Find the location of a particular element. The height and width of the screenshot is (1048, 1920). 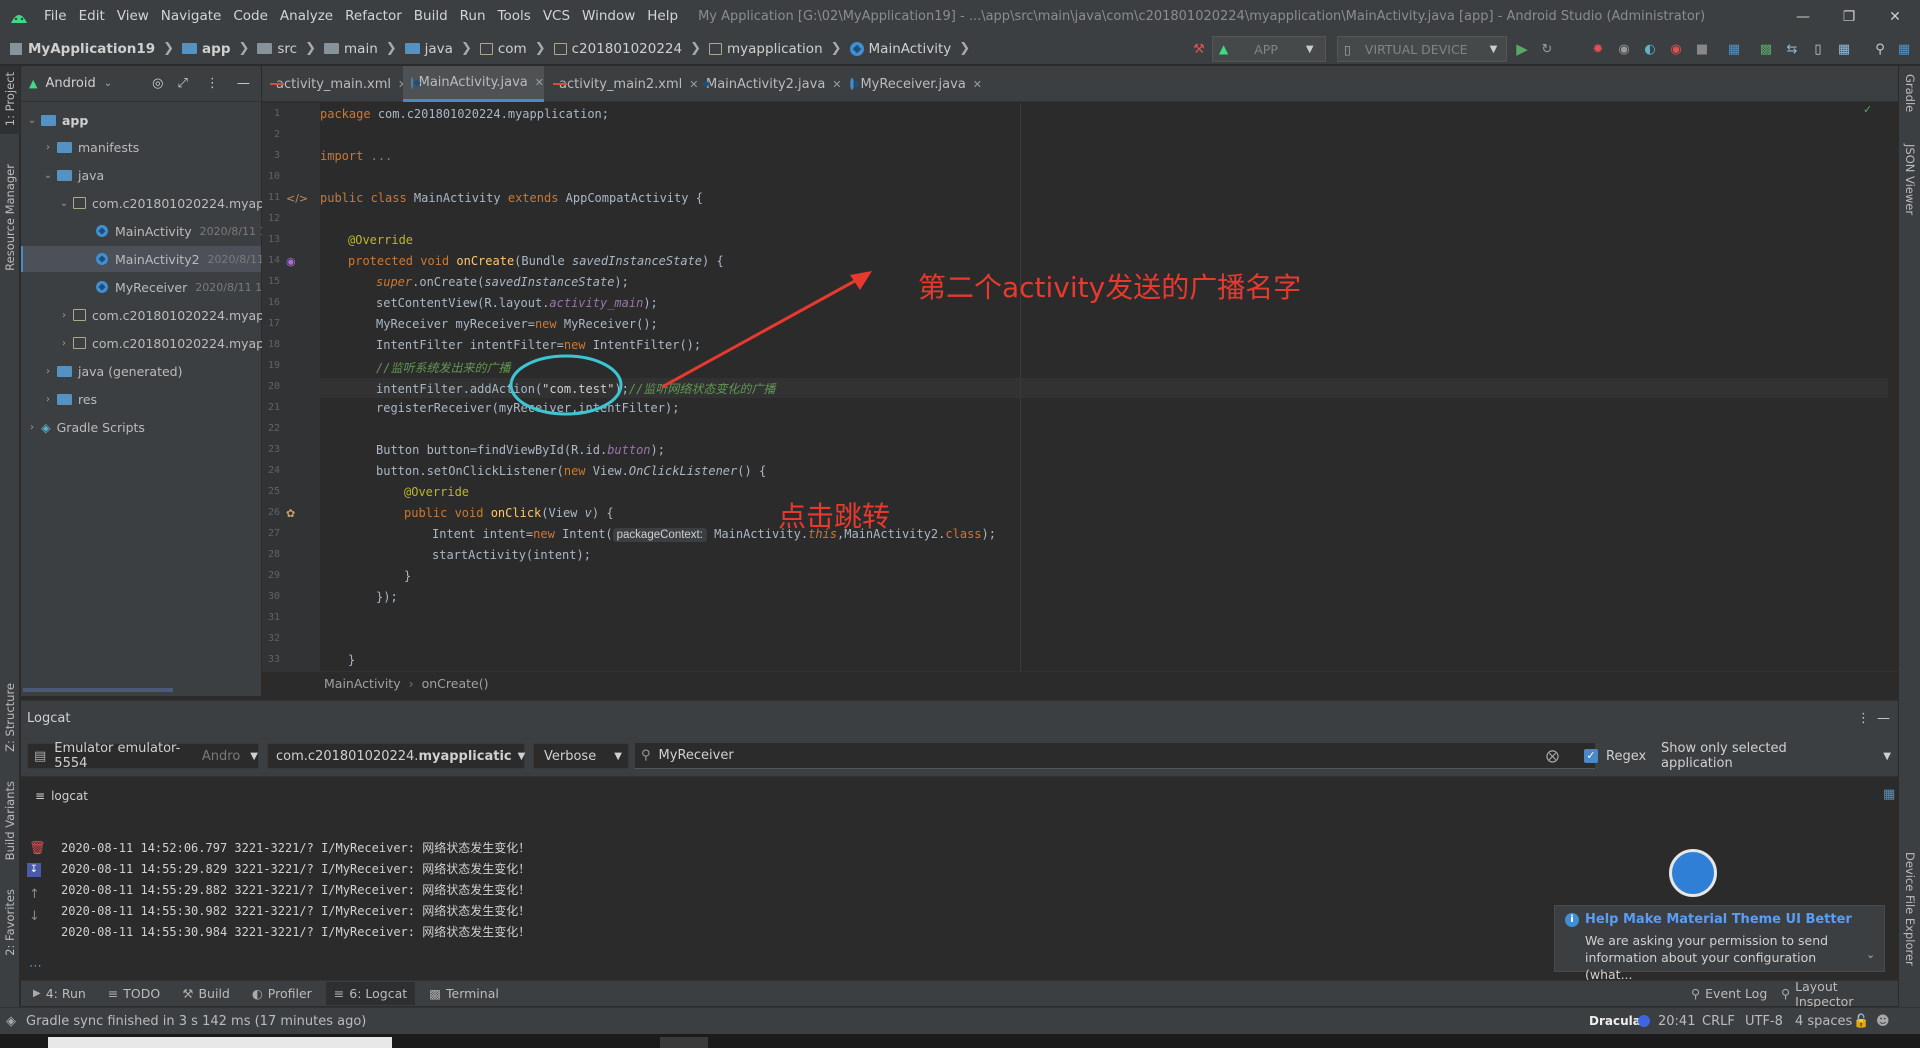

package-select: com.c201801020224. myapplicatic ▼ is located at coordinates (396, 756).